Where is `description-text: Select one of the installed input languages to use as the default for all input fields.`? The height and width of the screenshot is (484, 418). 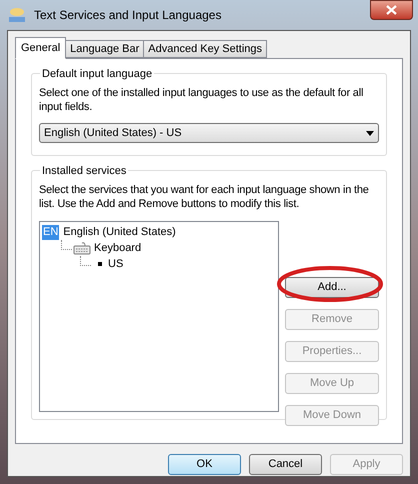 description-text: Select one of the installed input languages to use as the default for all input fields. is located at coordinates (201, 100).